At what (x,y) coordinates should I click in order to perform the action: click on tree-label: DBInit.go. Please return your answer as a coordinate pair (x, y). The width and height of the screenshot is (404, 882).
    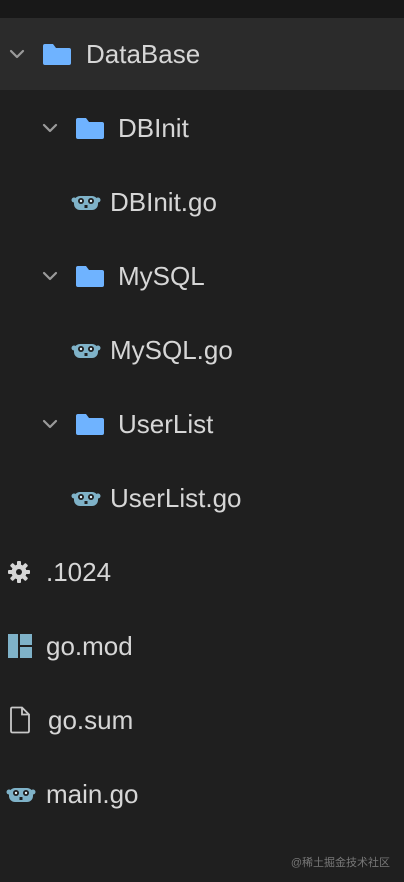
    Looking at the image, I should click on (163, 202).